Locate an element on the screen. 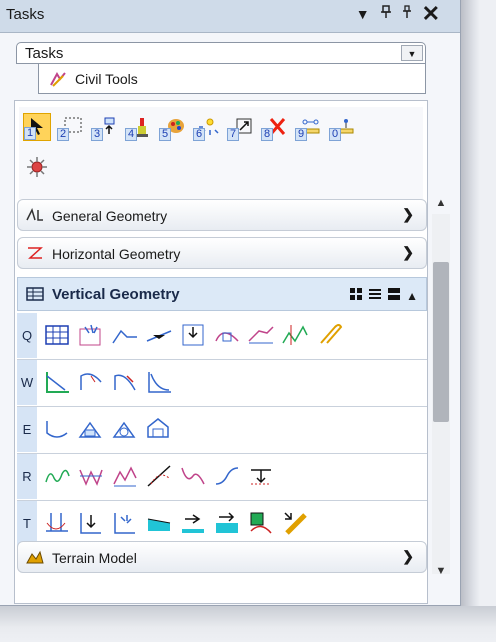  scale-element-tool: 7 is located at coordinates (241, 127).